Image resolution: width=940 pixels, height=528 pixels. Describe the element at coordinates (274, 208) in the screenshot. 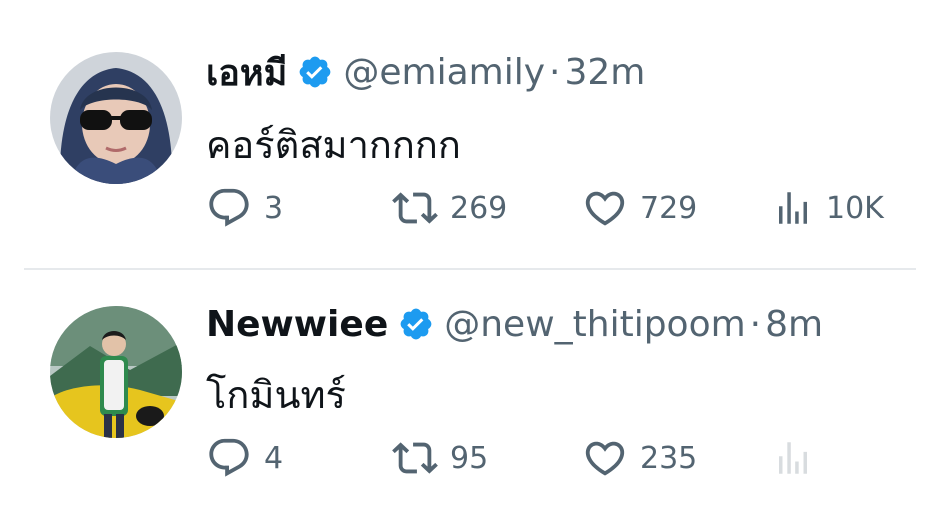

I see `reply-count: 3` at that location.